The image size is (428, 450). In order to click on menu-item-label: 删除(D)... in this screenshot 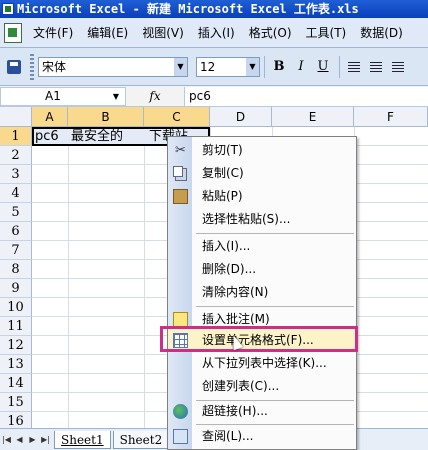, I will do `click(229, 269)`.